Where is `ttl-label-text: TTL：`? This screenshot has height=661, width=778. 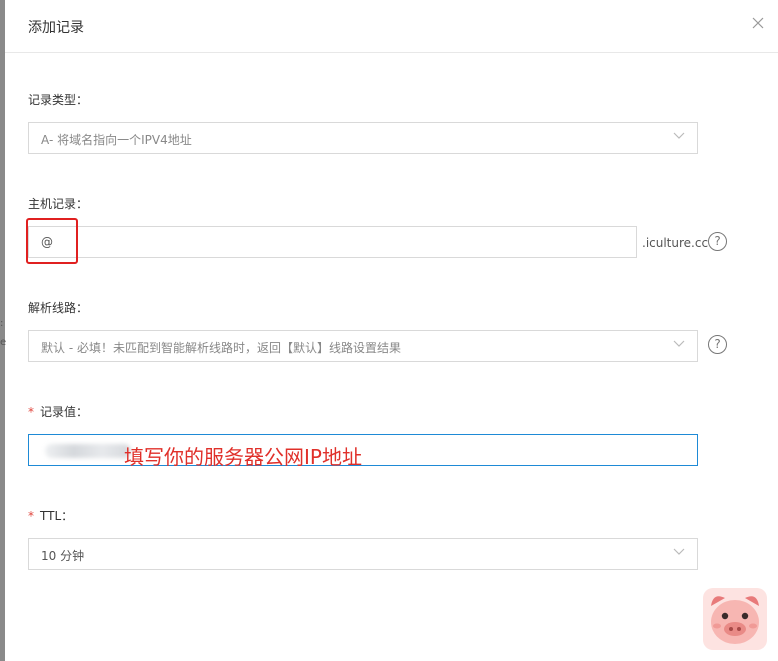 ttl-label-text: TTL： is located at coordinates (57, 516).